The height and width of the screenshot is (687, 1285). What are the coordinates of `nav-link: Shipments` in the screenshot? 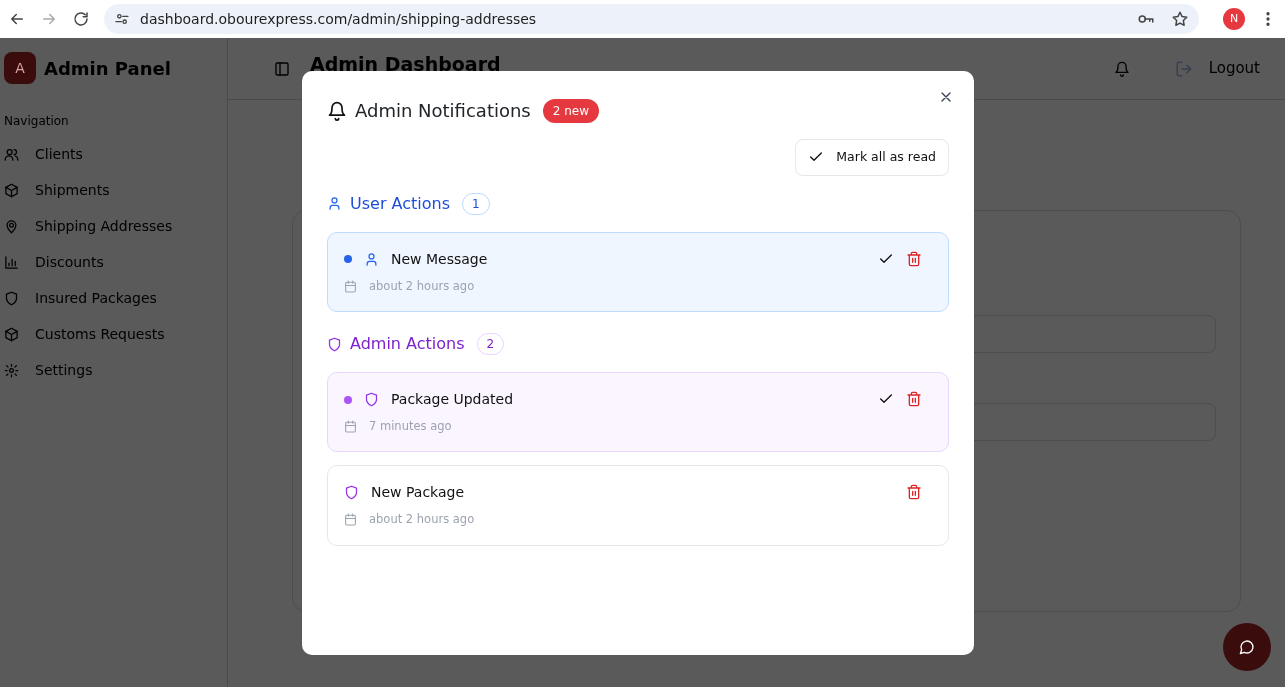 It's located at (72, 190).